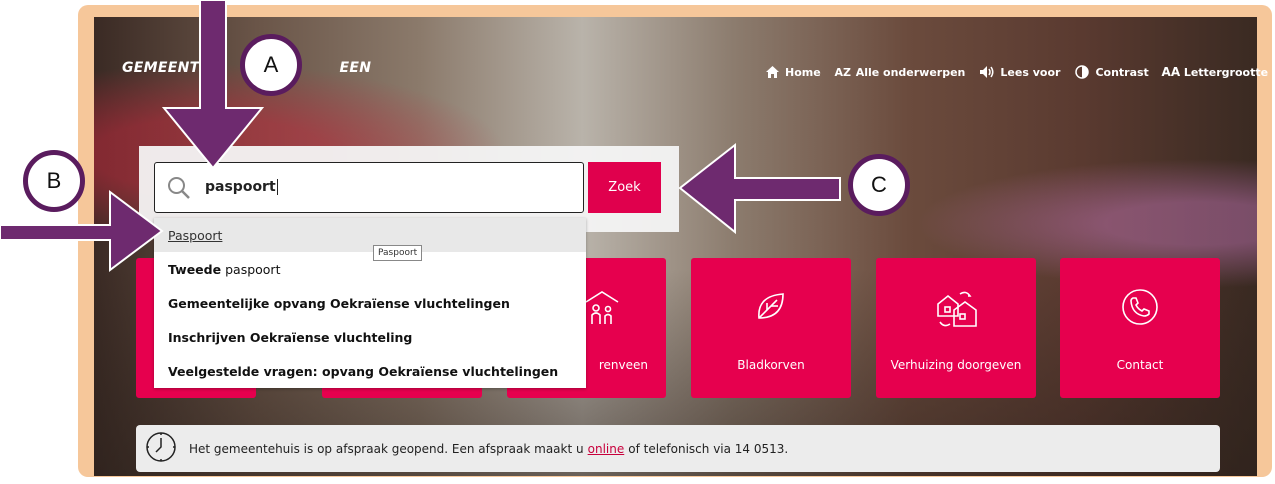 This screenshot has width=1275, height=484. What do you see at coordinates (759, 188) in the screenshot?
I see `arrow-c` at bounding box center [759, 188].